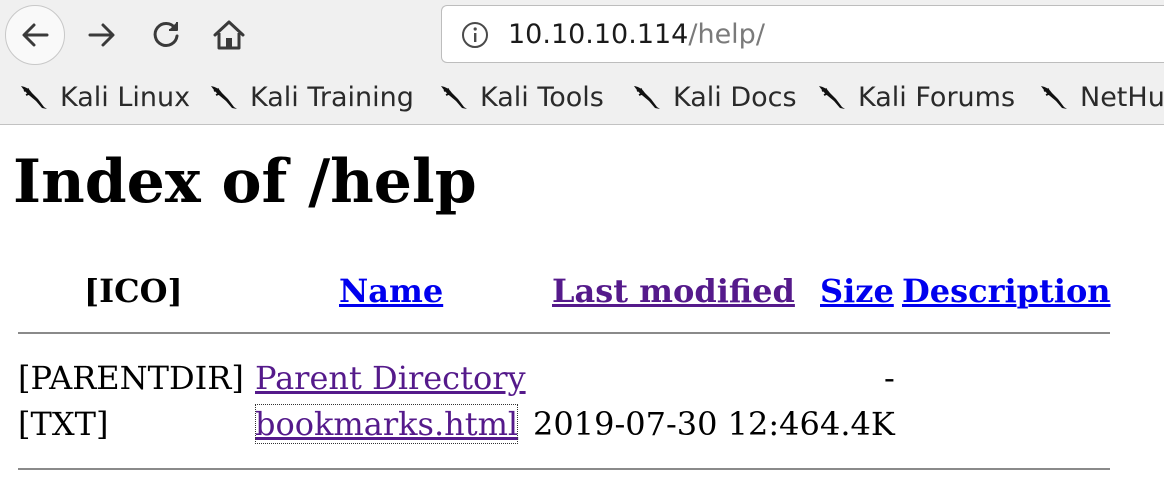  Describe the element at coordinates (598, 34) in the screenshot. I see `url-host: 10.10.10.114` at that location.